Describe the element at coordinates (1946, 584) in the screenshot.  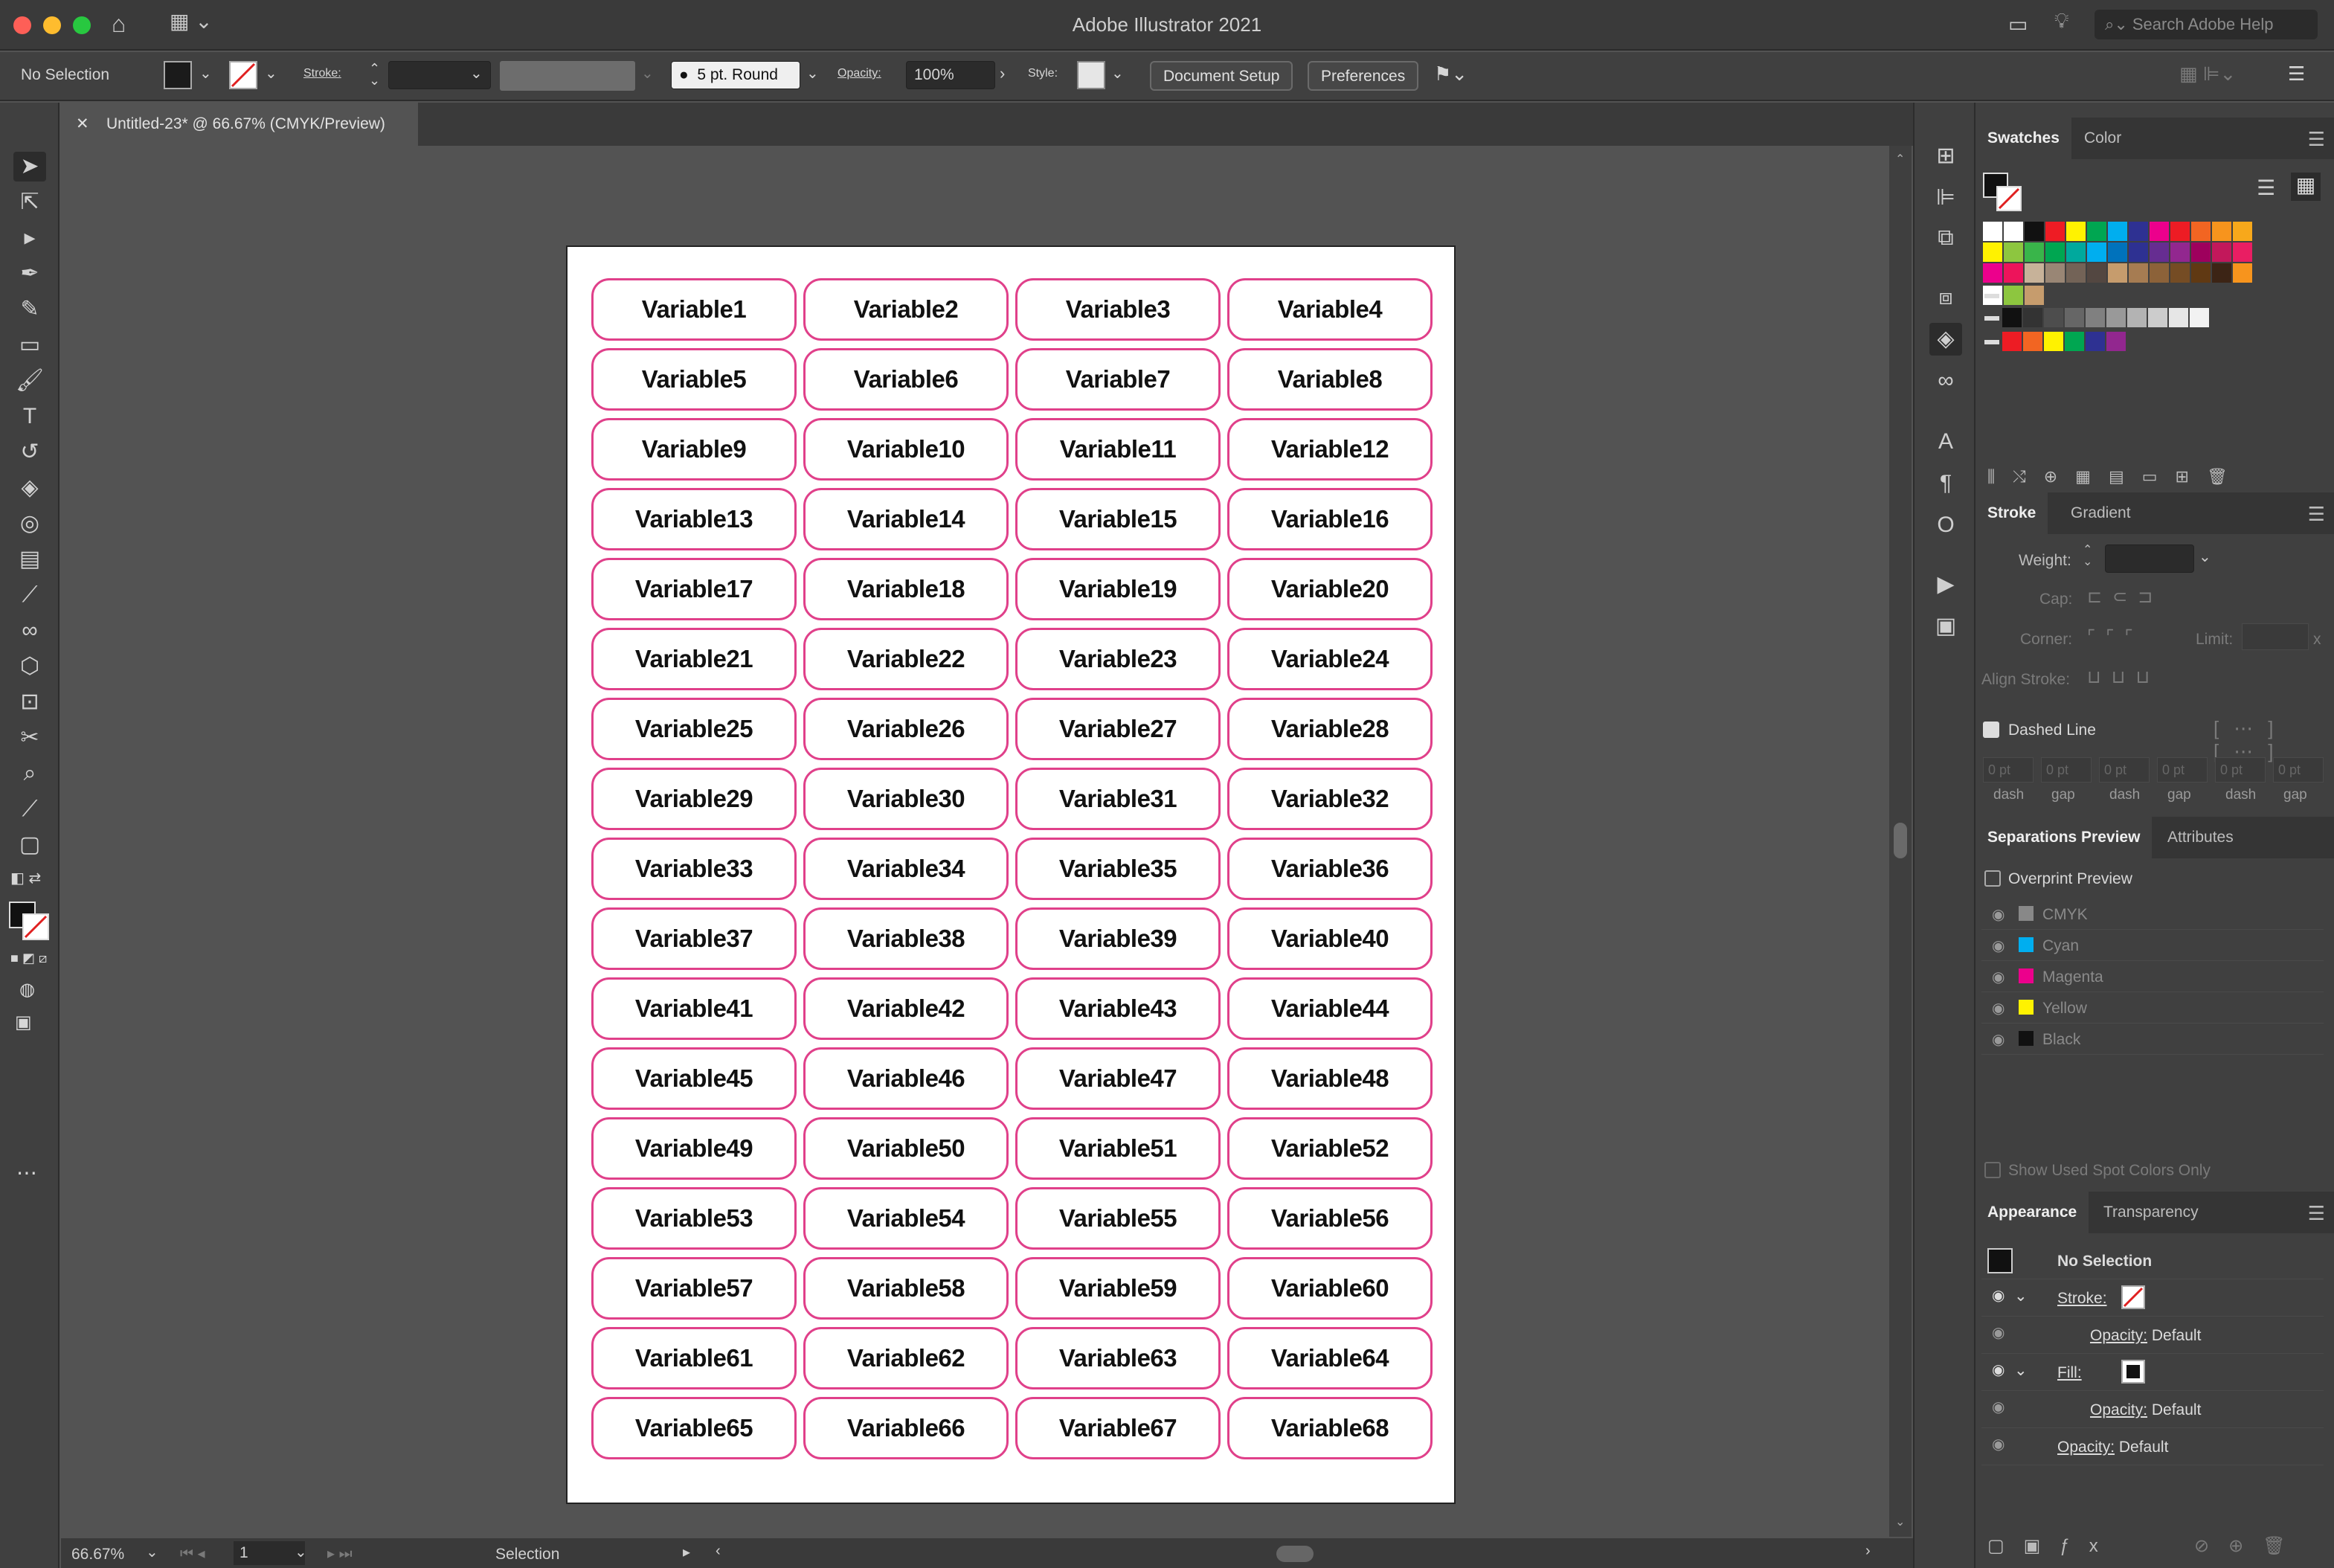
I see `actions-panel-icon: ▶` at that location.